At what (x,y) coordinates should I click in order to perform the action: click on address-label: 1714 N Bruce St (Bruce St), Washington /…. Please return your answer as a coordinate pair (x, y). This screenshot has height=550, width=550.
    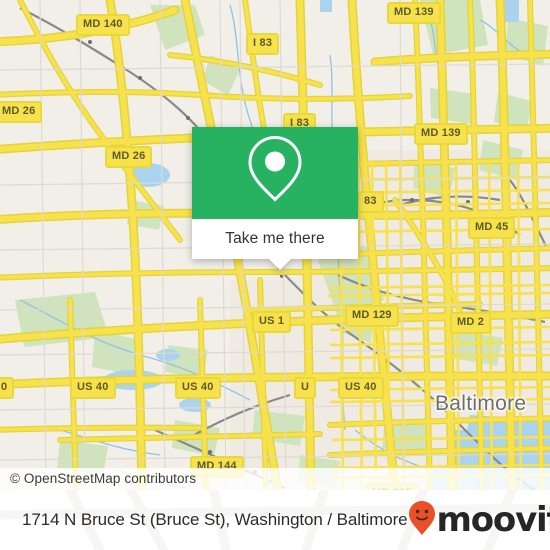
    Looking at the image, I should click on (215, 519).